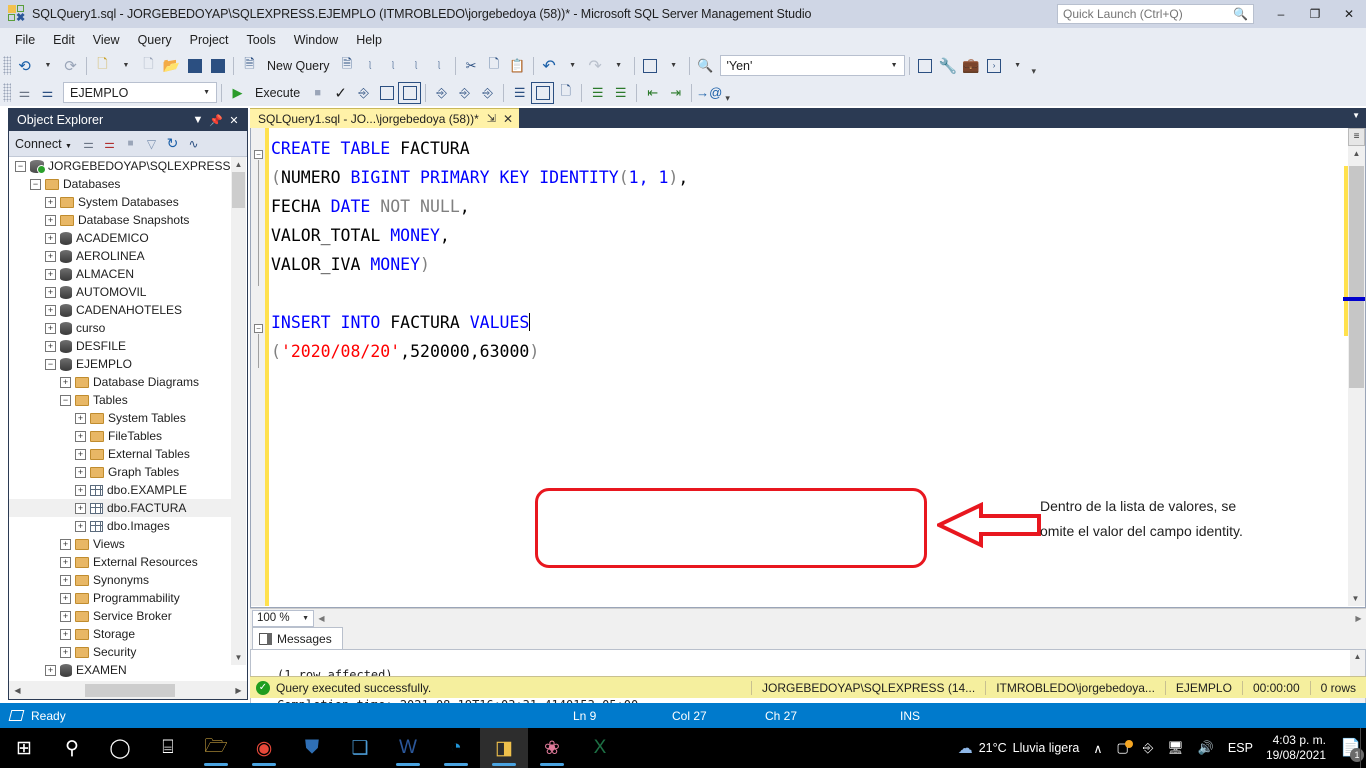  Describe the element at coordinates (120, 220) in the screenshot. I see `tree-node: + Database Snapshots` at that location.